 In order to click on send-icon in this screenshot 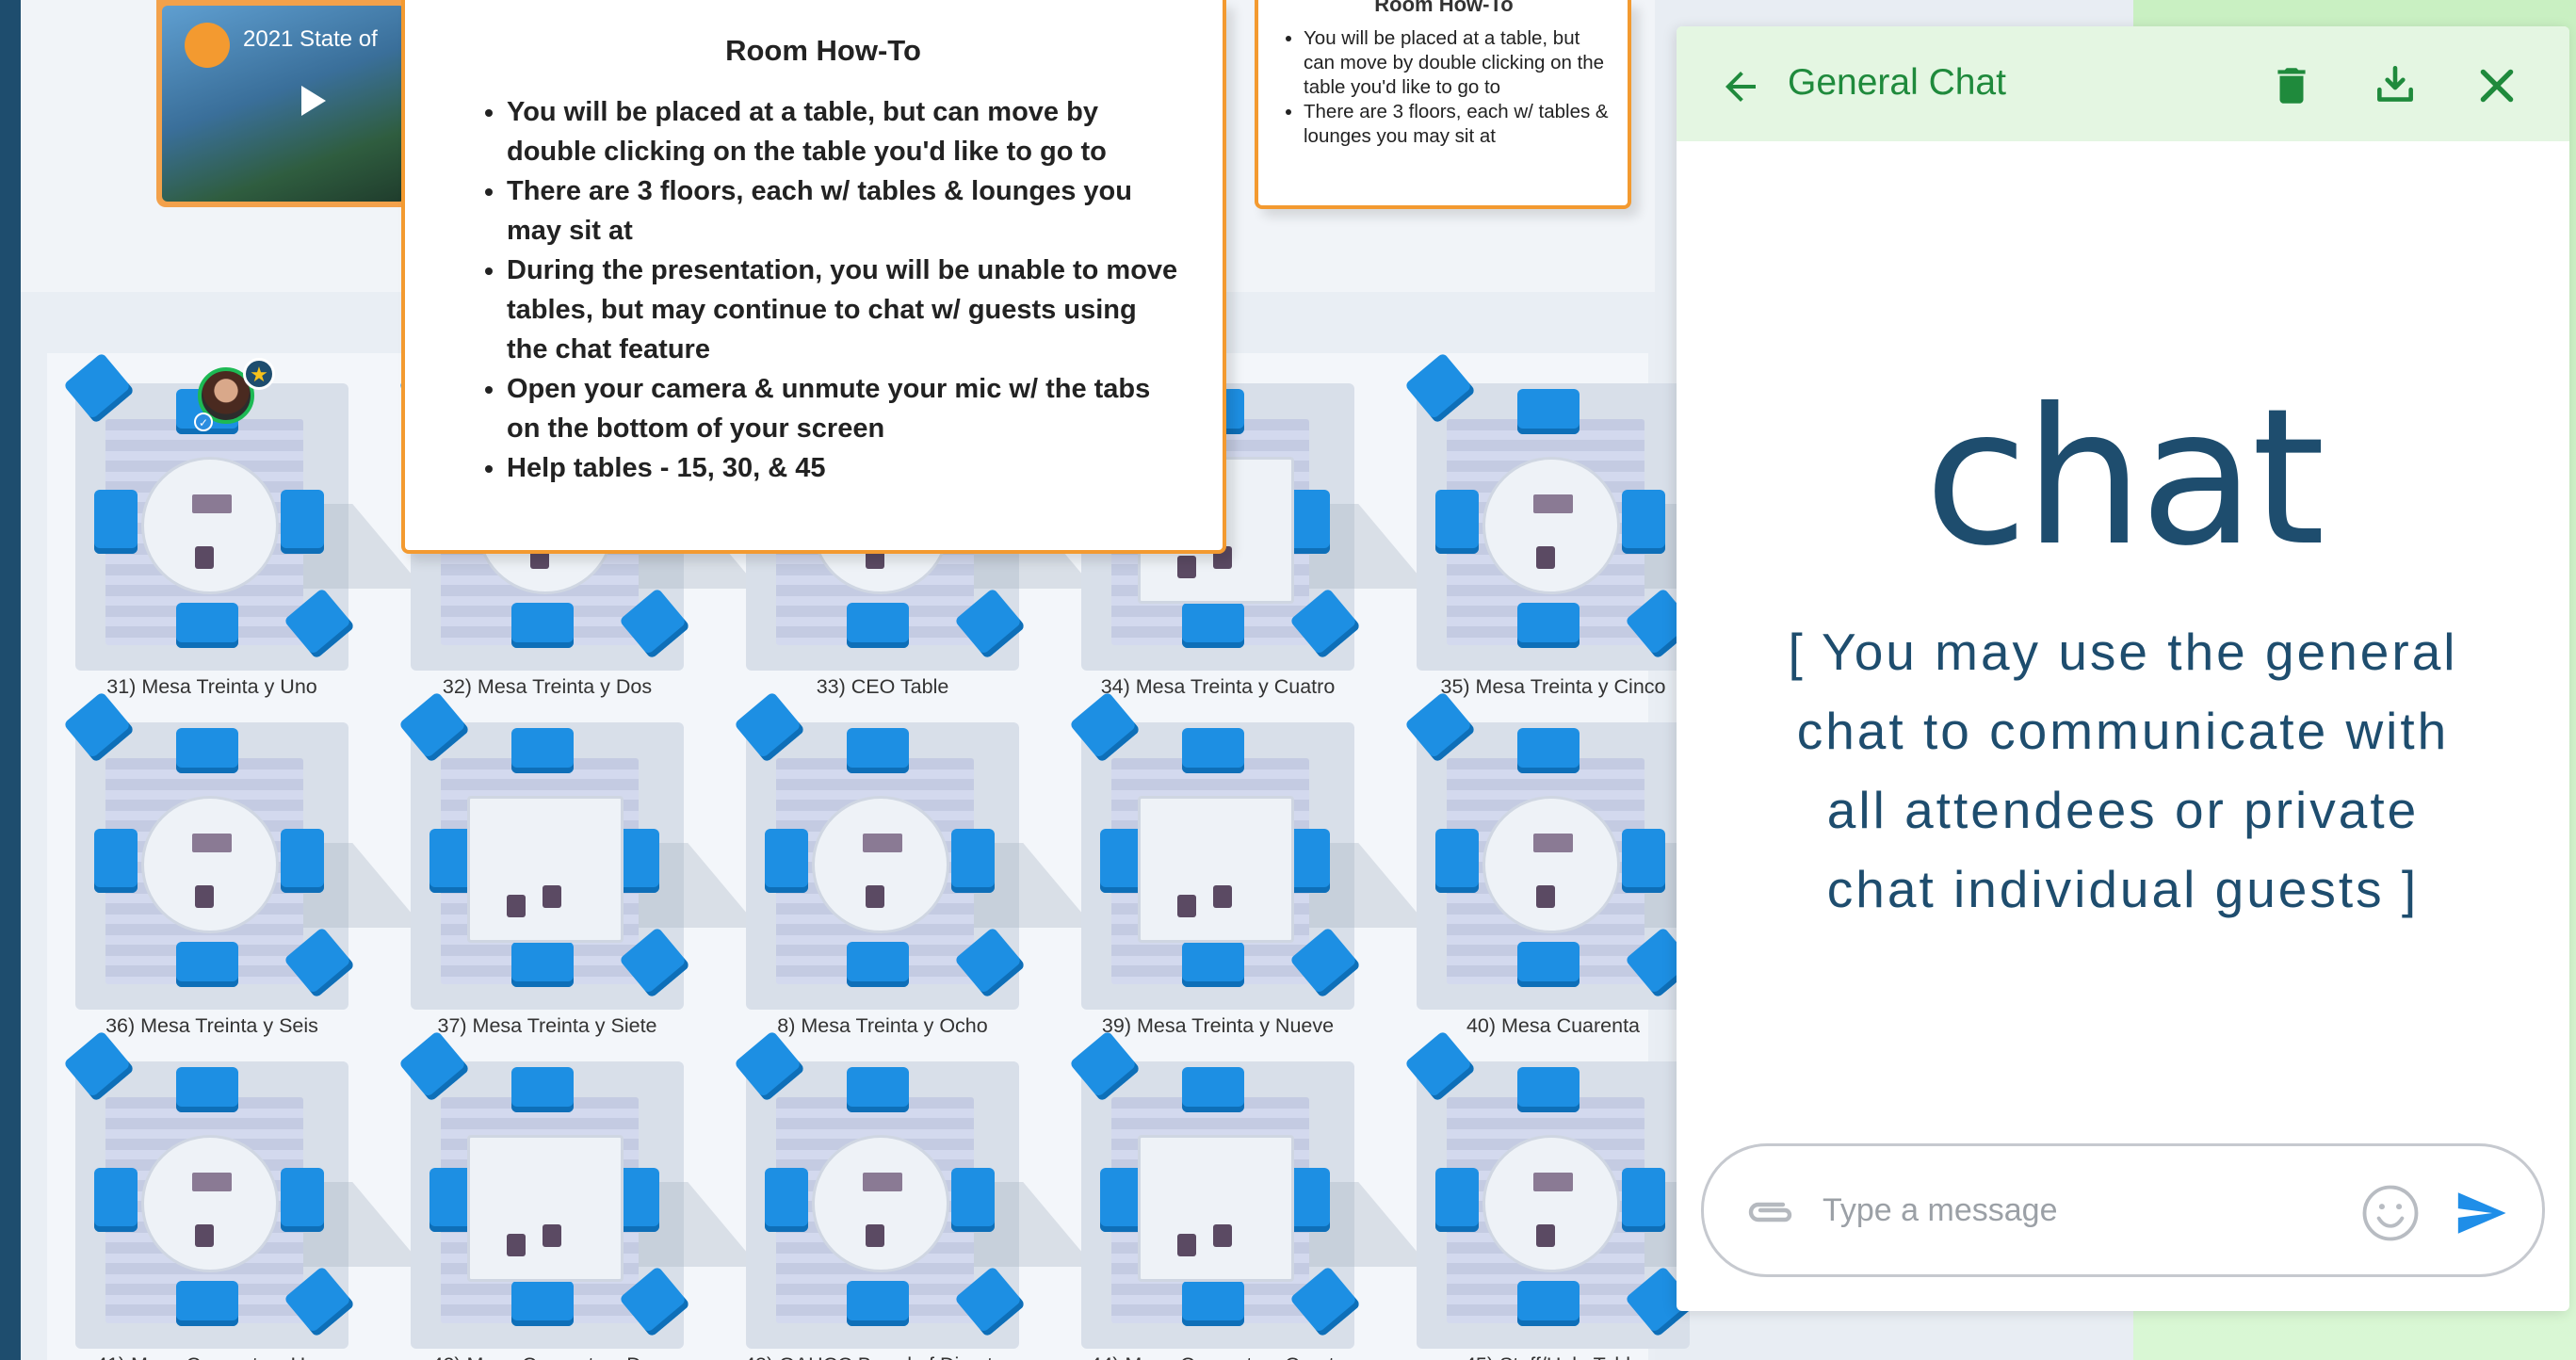, I will do `click(2481, 1213)`.